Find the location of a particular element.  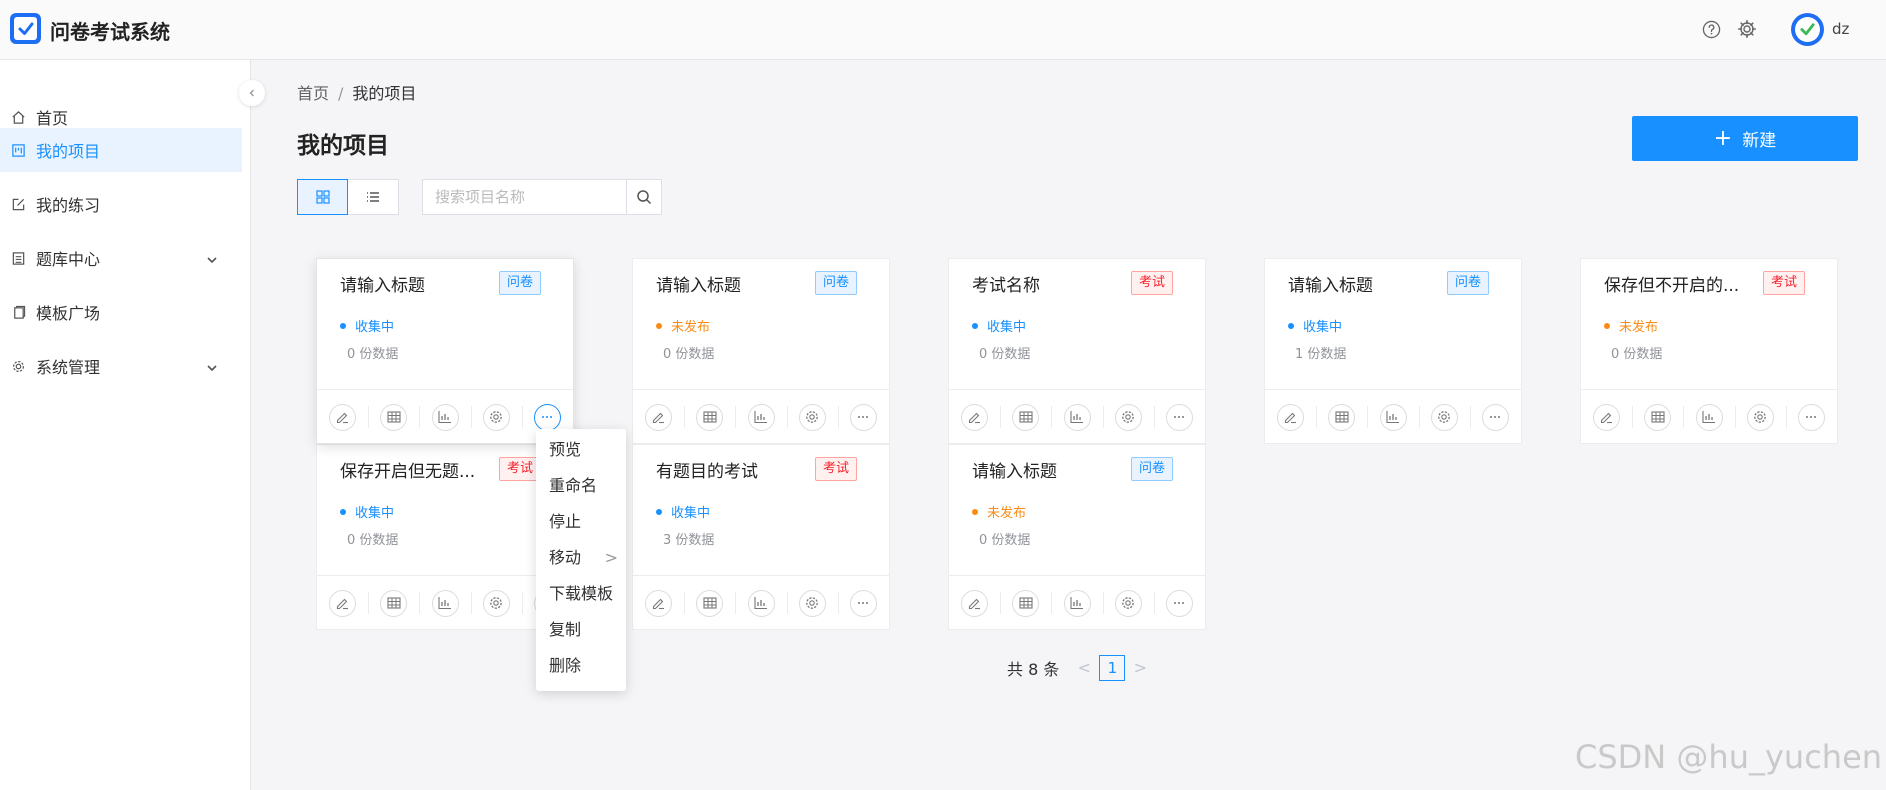

page-number-button: 1 is located at coordinates (1112, 667).